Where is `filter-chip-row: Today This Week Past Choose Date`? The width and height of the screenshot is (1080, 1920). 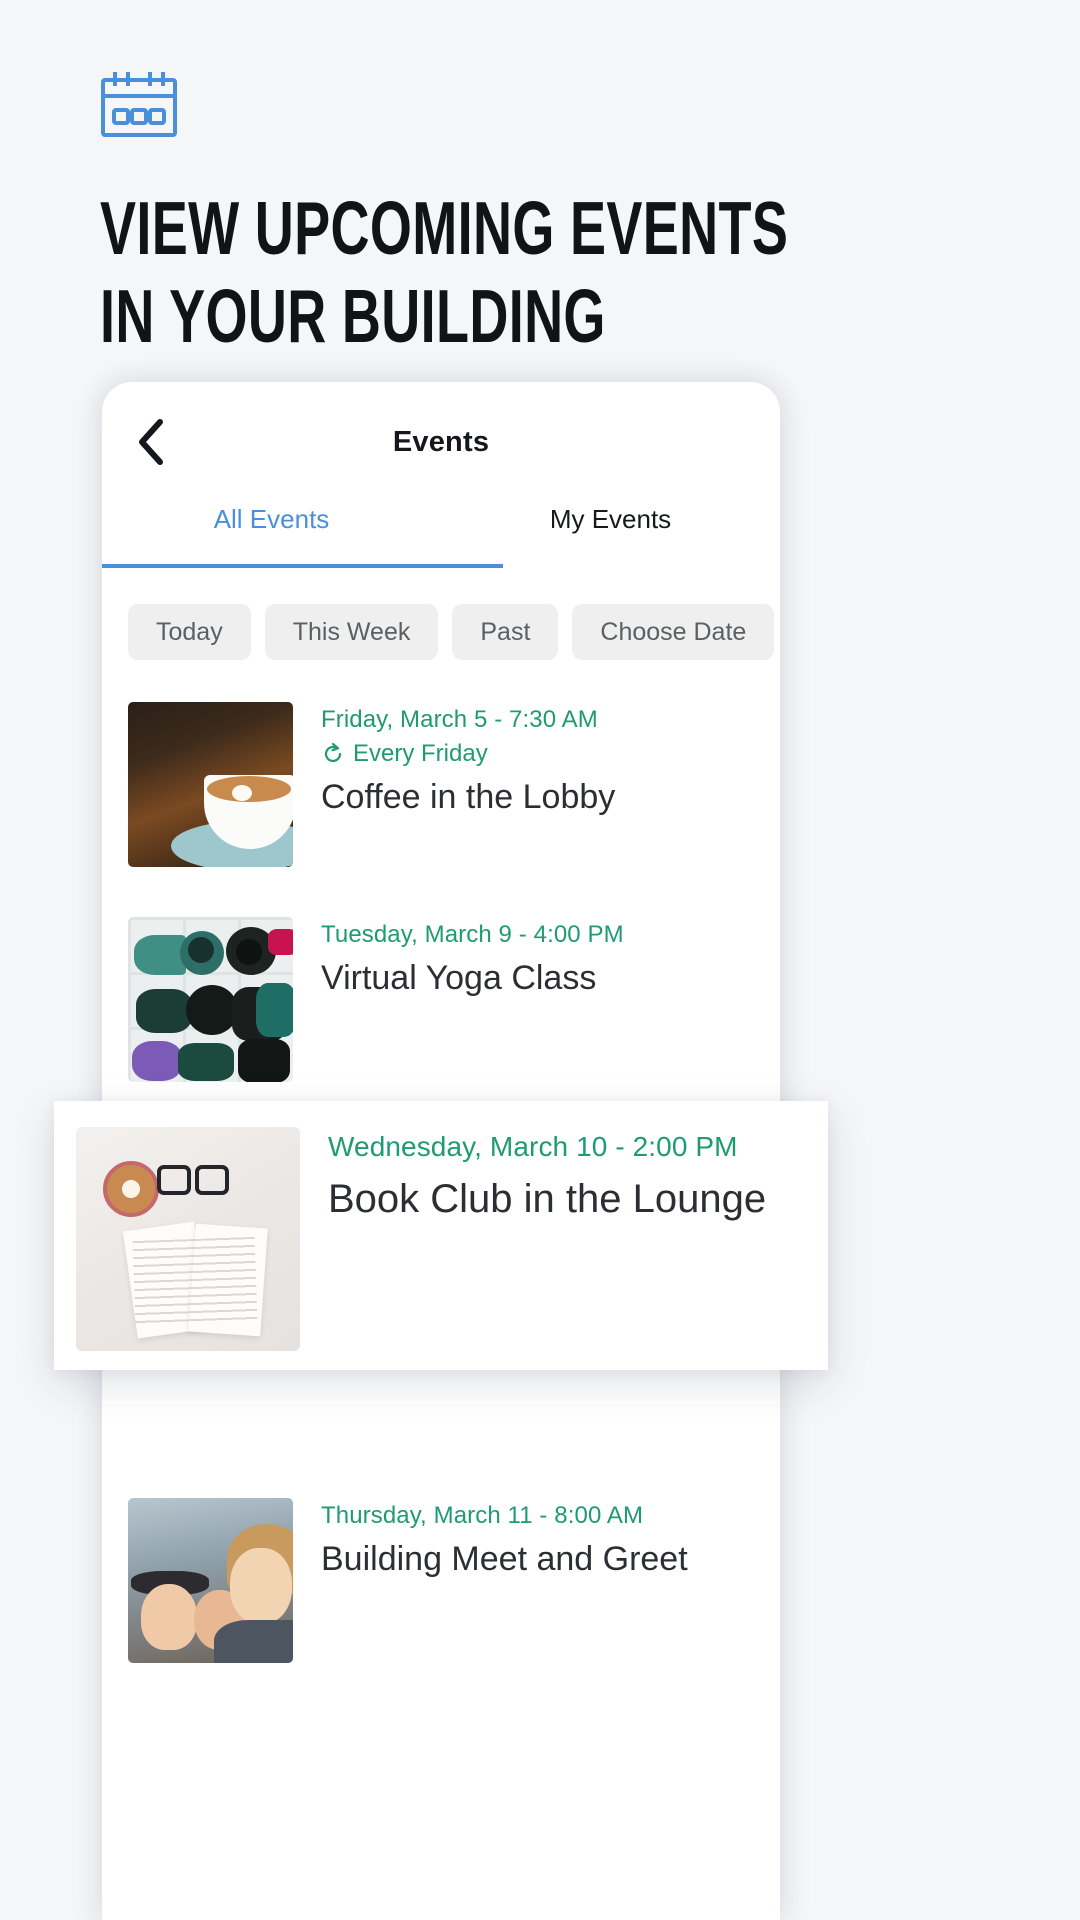 filter-chip-row: Today This Week Past Choose Date is located at coordinates (441, 612).